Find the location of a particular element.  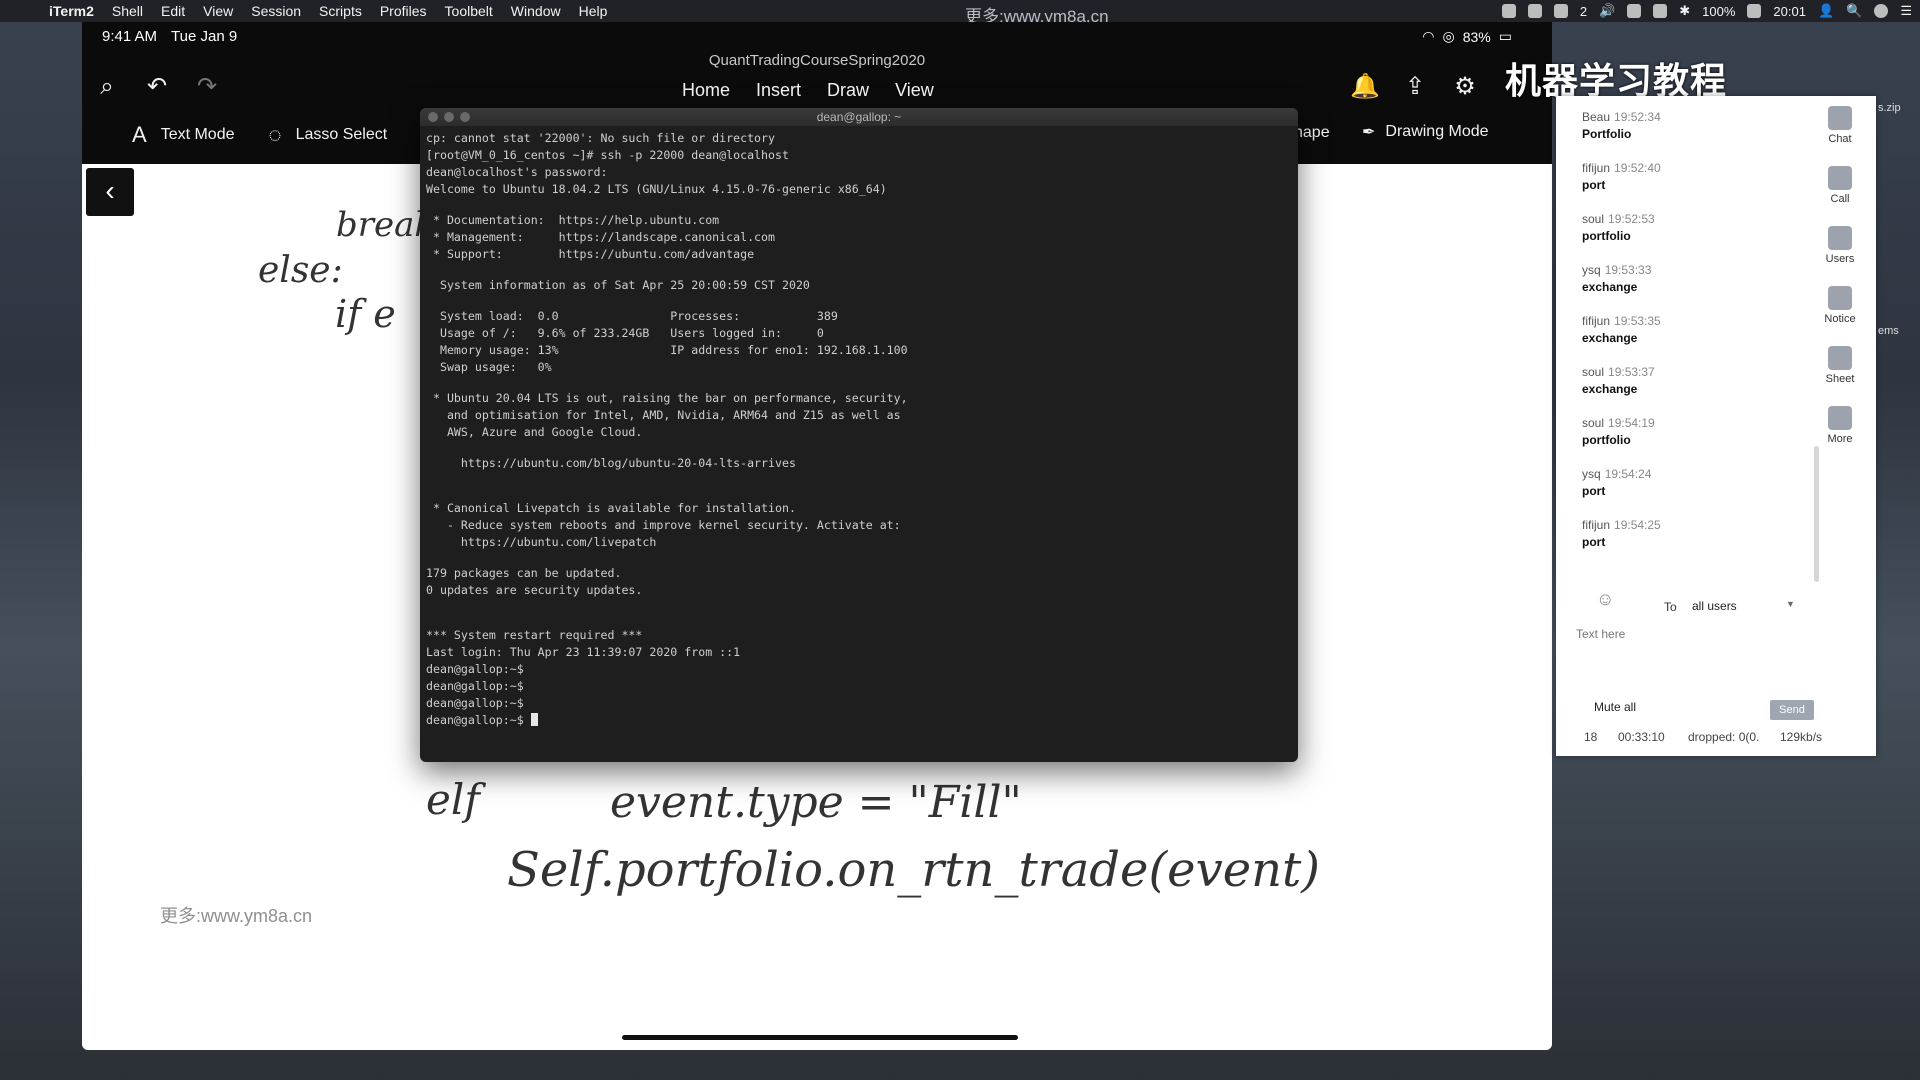

terminal-line: *** System restart required *** is located at coordinates (534, 635).